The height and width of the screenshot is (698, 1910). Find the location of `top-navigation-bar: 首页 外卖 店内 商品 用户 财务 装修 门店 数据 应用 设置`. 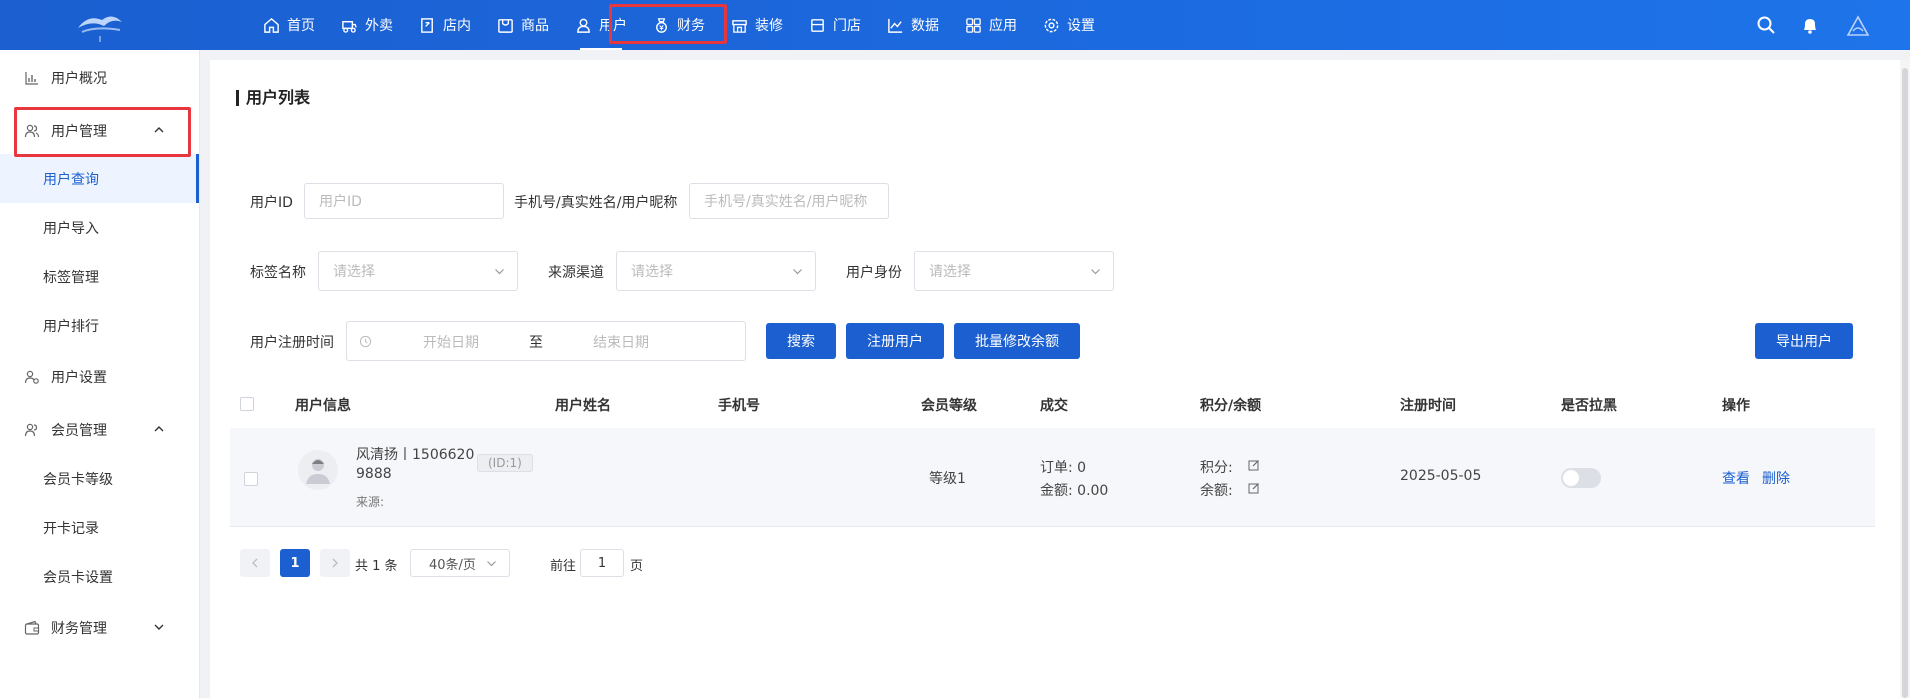

top-navigation-bar: 首页 外卖 店内 商品 用户 财务 装修 门店 数据 应用 设置 is located at coordinates (955, 25).